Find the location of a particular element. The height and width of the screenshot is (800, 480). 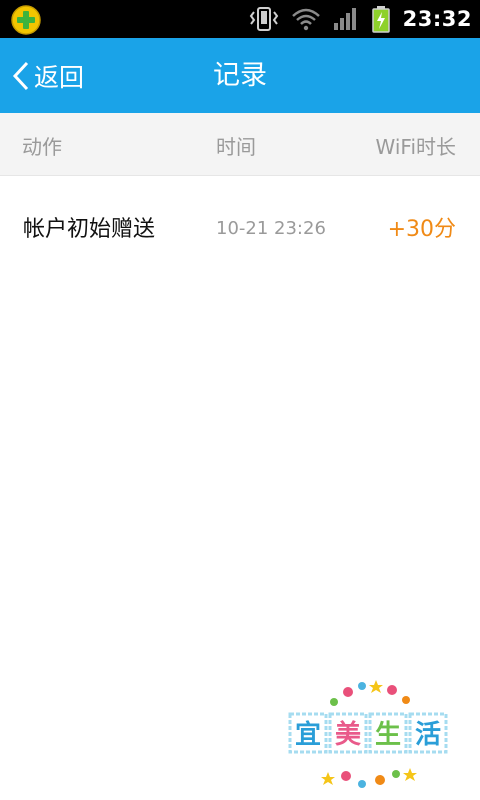

status-bar: 23:32 is located at coordinates (240, 19).